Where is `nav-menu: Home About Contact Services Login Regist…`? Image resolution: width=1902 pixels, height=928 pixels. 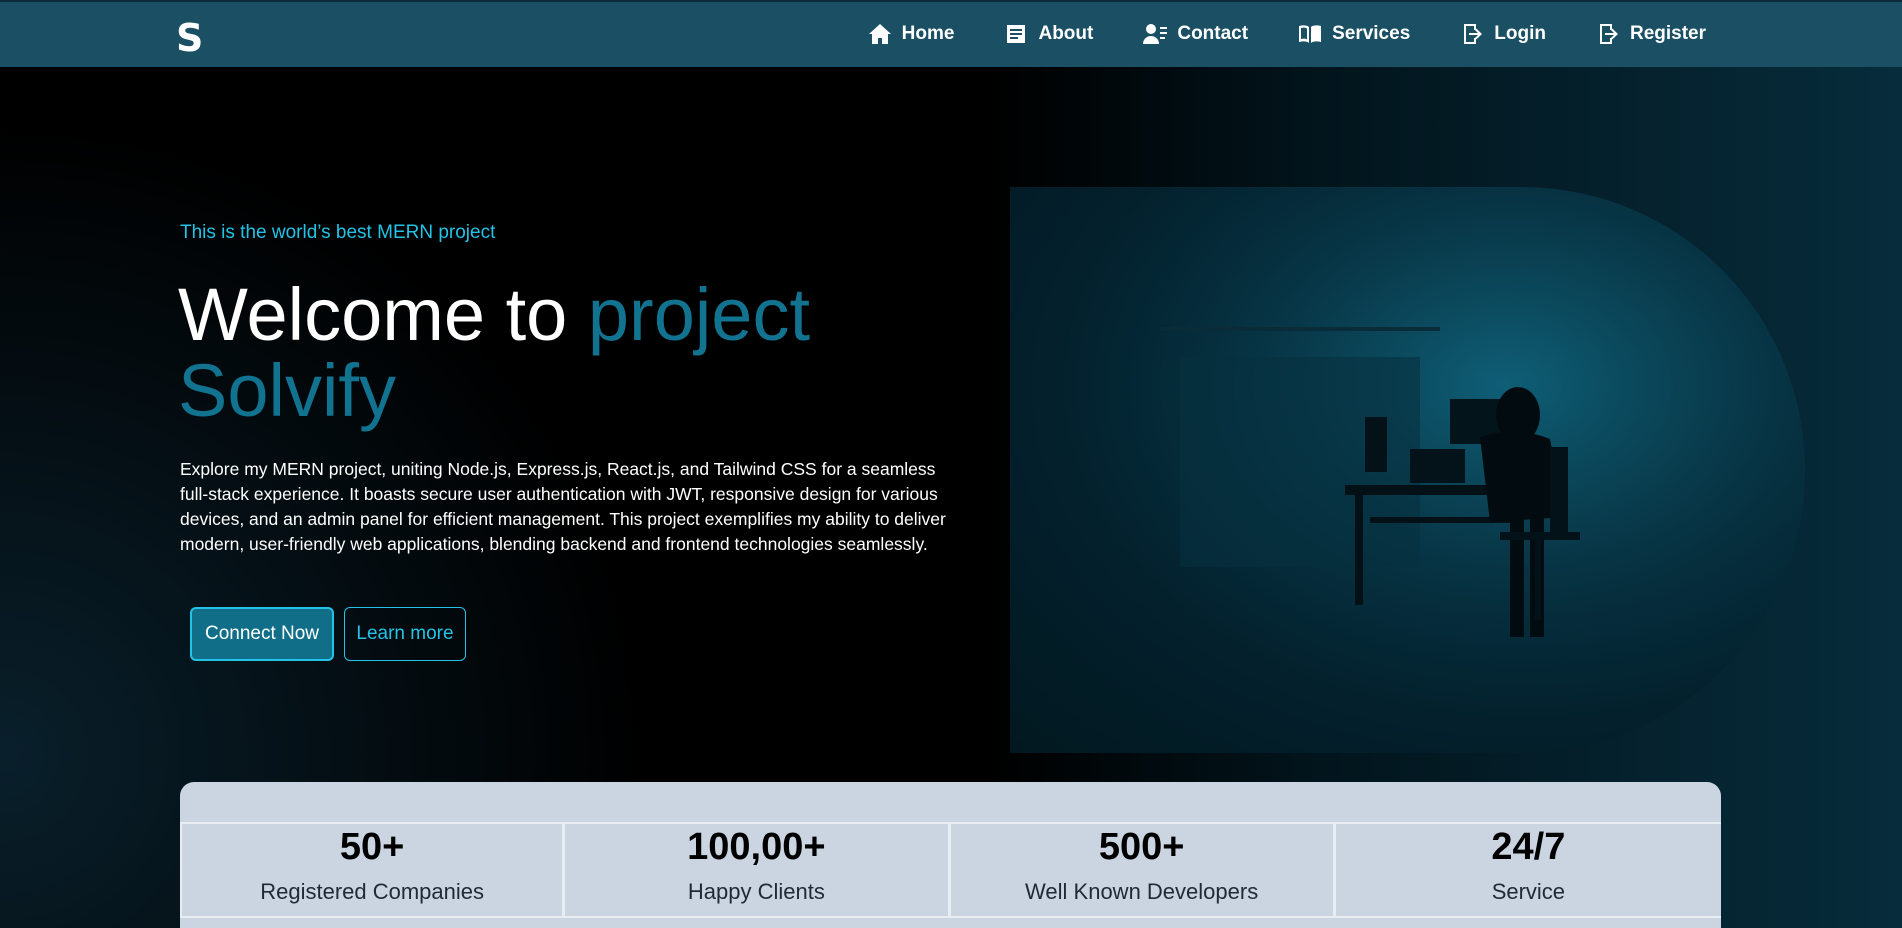 nav-menu: Home About Contact Services Login Regist… is located at coordinates (1287, 34).